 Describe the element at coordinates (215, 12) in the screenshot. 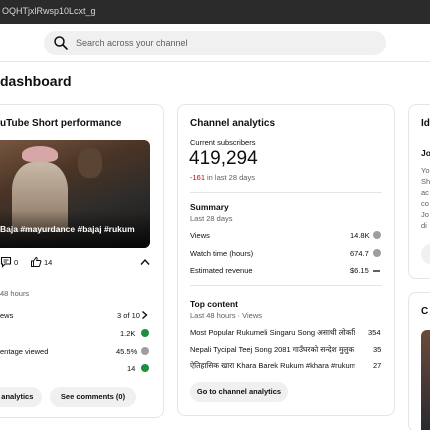

I see `browser-address-bar: OQHTjxlRwsp10Lcxt_g` at that location.